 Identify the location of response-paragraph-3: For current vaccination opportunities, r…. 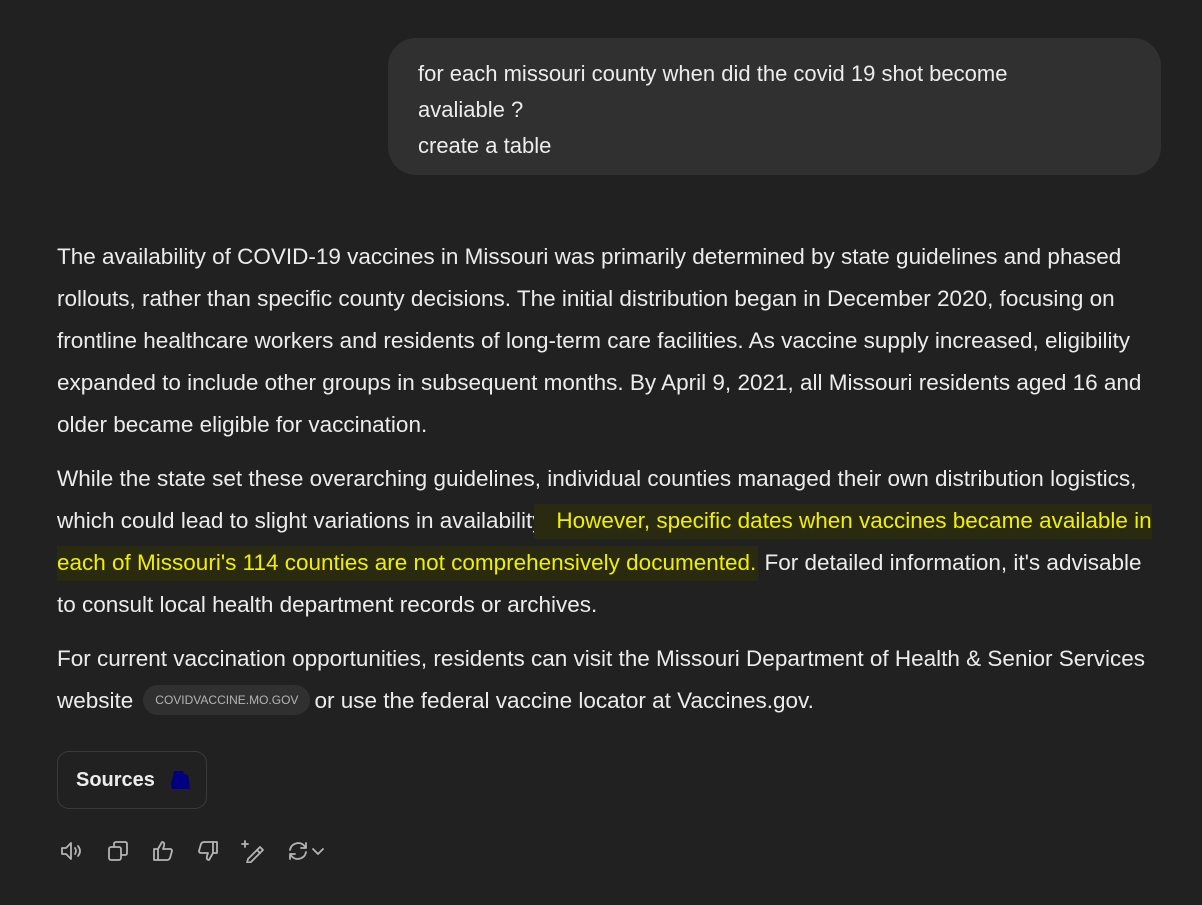
(607, 680).